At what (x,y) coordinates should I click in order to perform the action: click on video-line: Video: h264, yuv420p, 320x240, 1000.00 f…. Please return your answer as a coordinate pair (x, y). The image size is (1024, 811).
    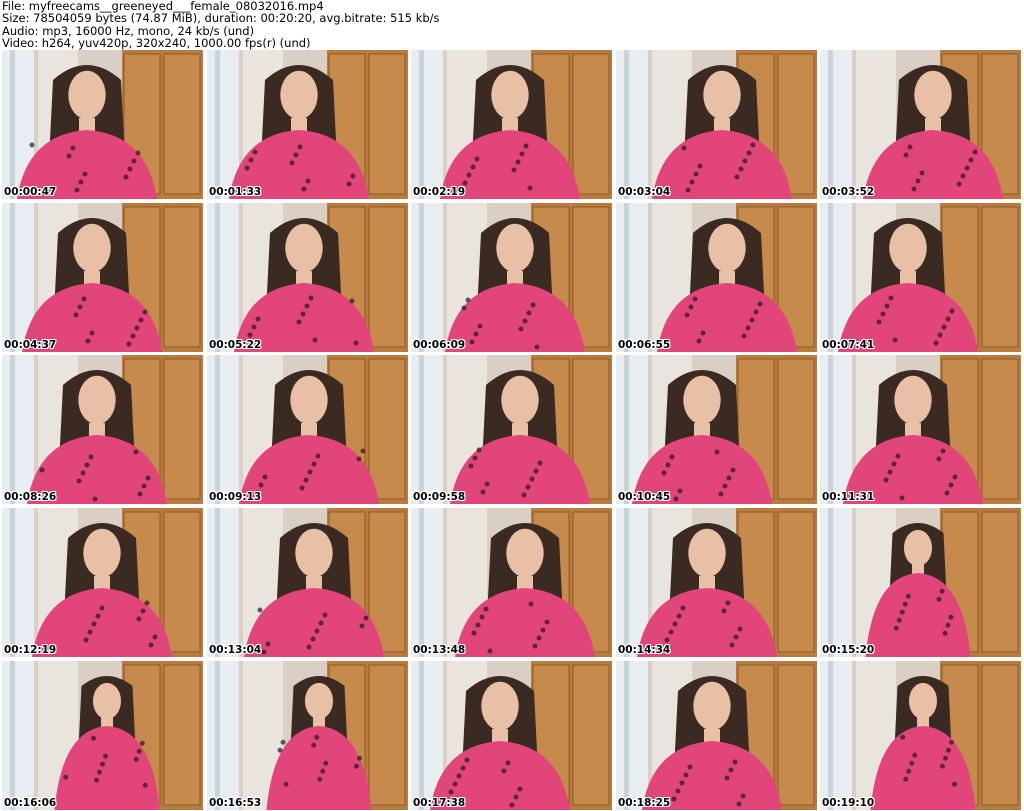
    Looking at the image, I should click on (156, 42).